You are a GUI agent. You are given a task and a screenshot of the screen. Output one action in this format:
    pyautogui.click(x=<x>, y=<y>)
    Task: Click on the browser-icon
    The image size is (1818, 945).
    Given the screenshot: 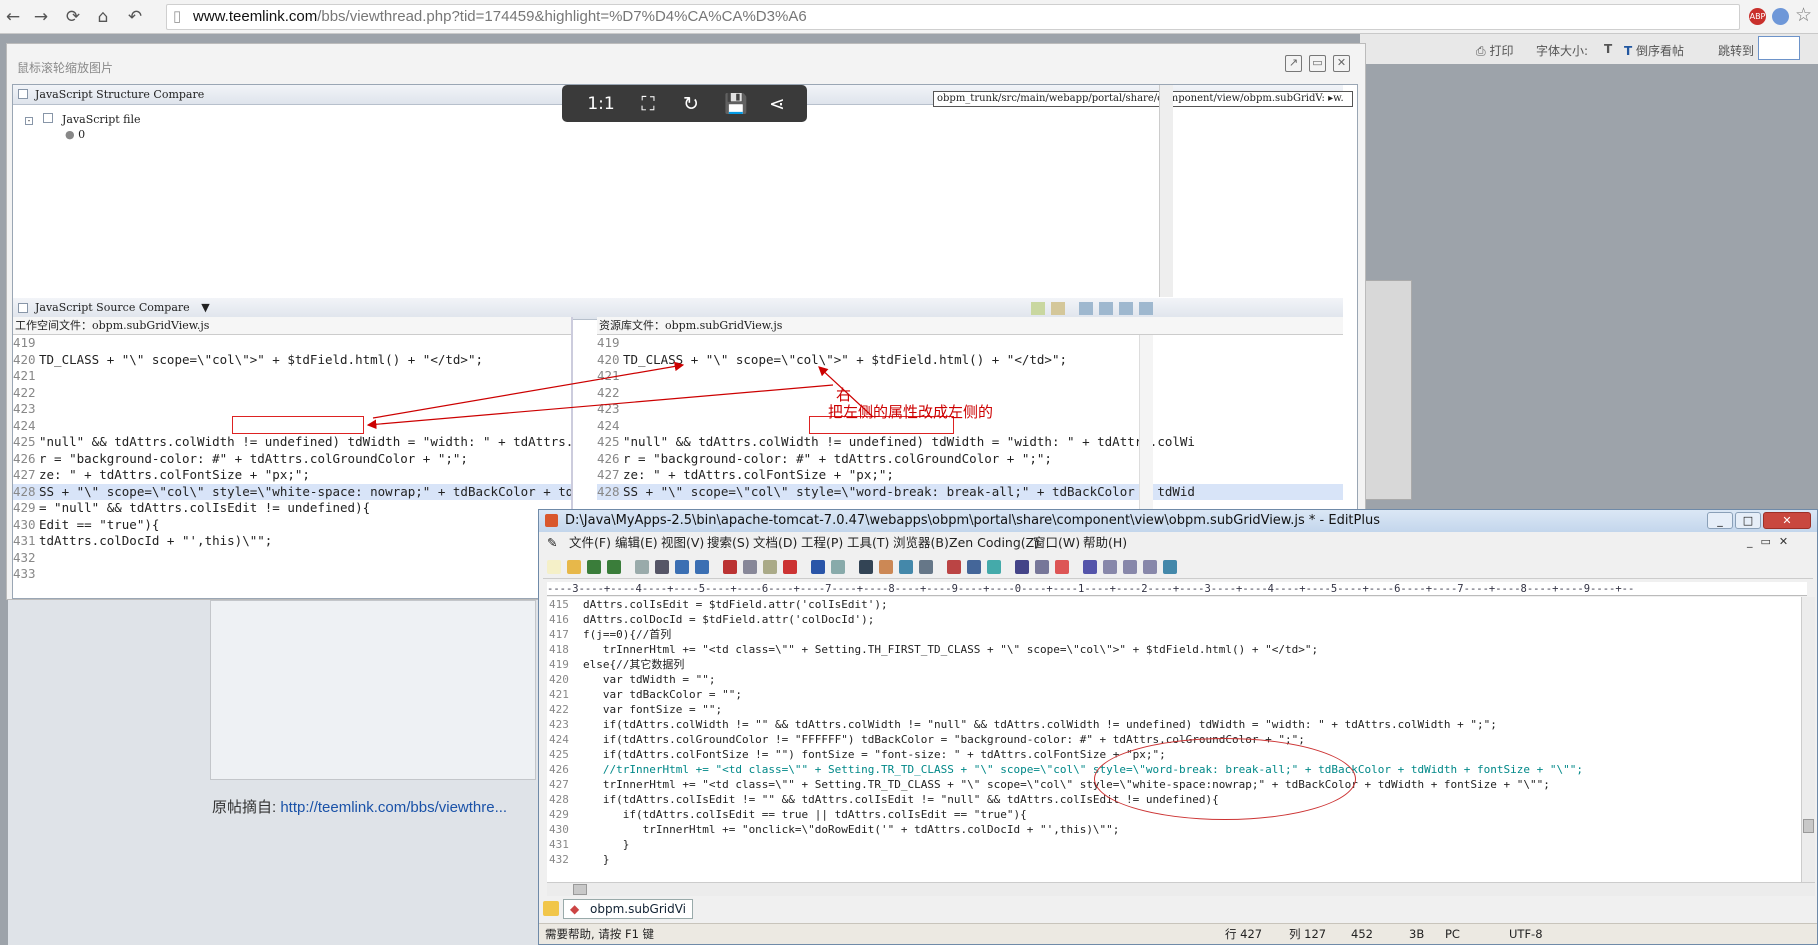 What is the action you would take?
    pyautogui.click(x=1090, y=567)
    